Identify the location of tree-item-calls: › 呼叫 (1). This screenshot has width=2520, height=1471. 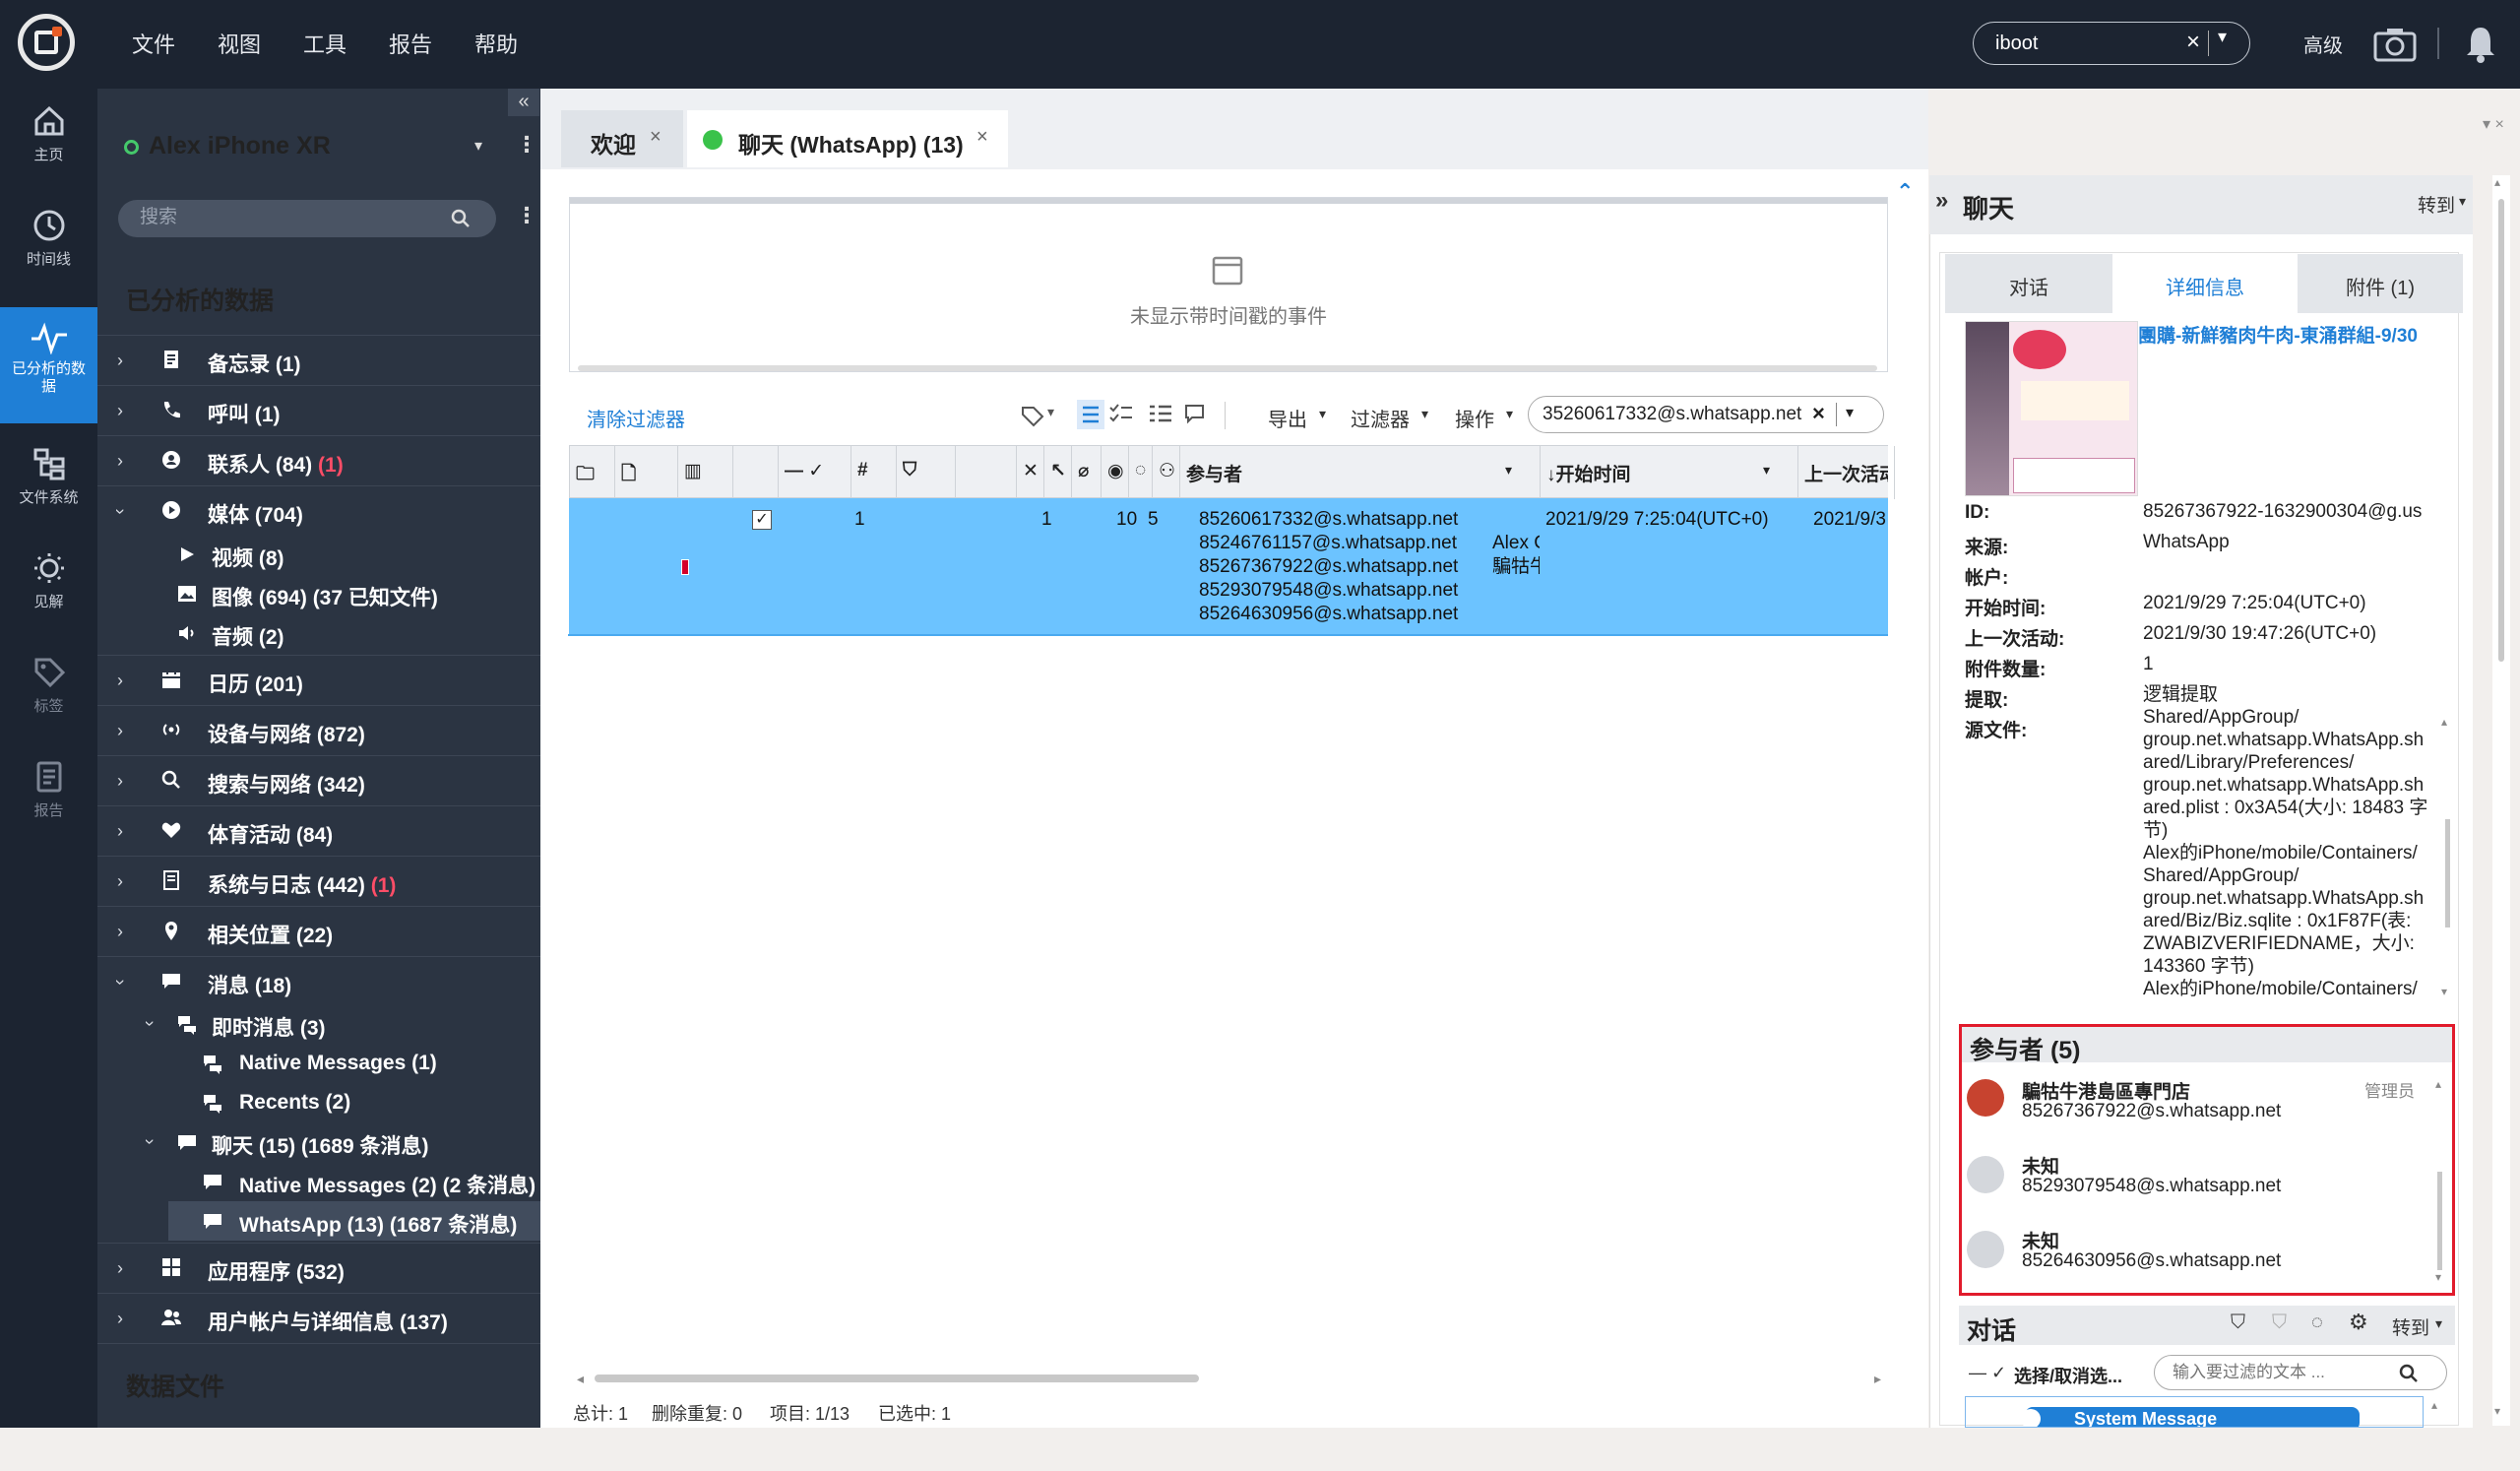
(318, 409).